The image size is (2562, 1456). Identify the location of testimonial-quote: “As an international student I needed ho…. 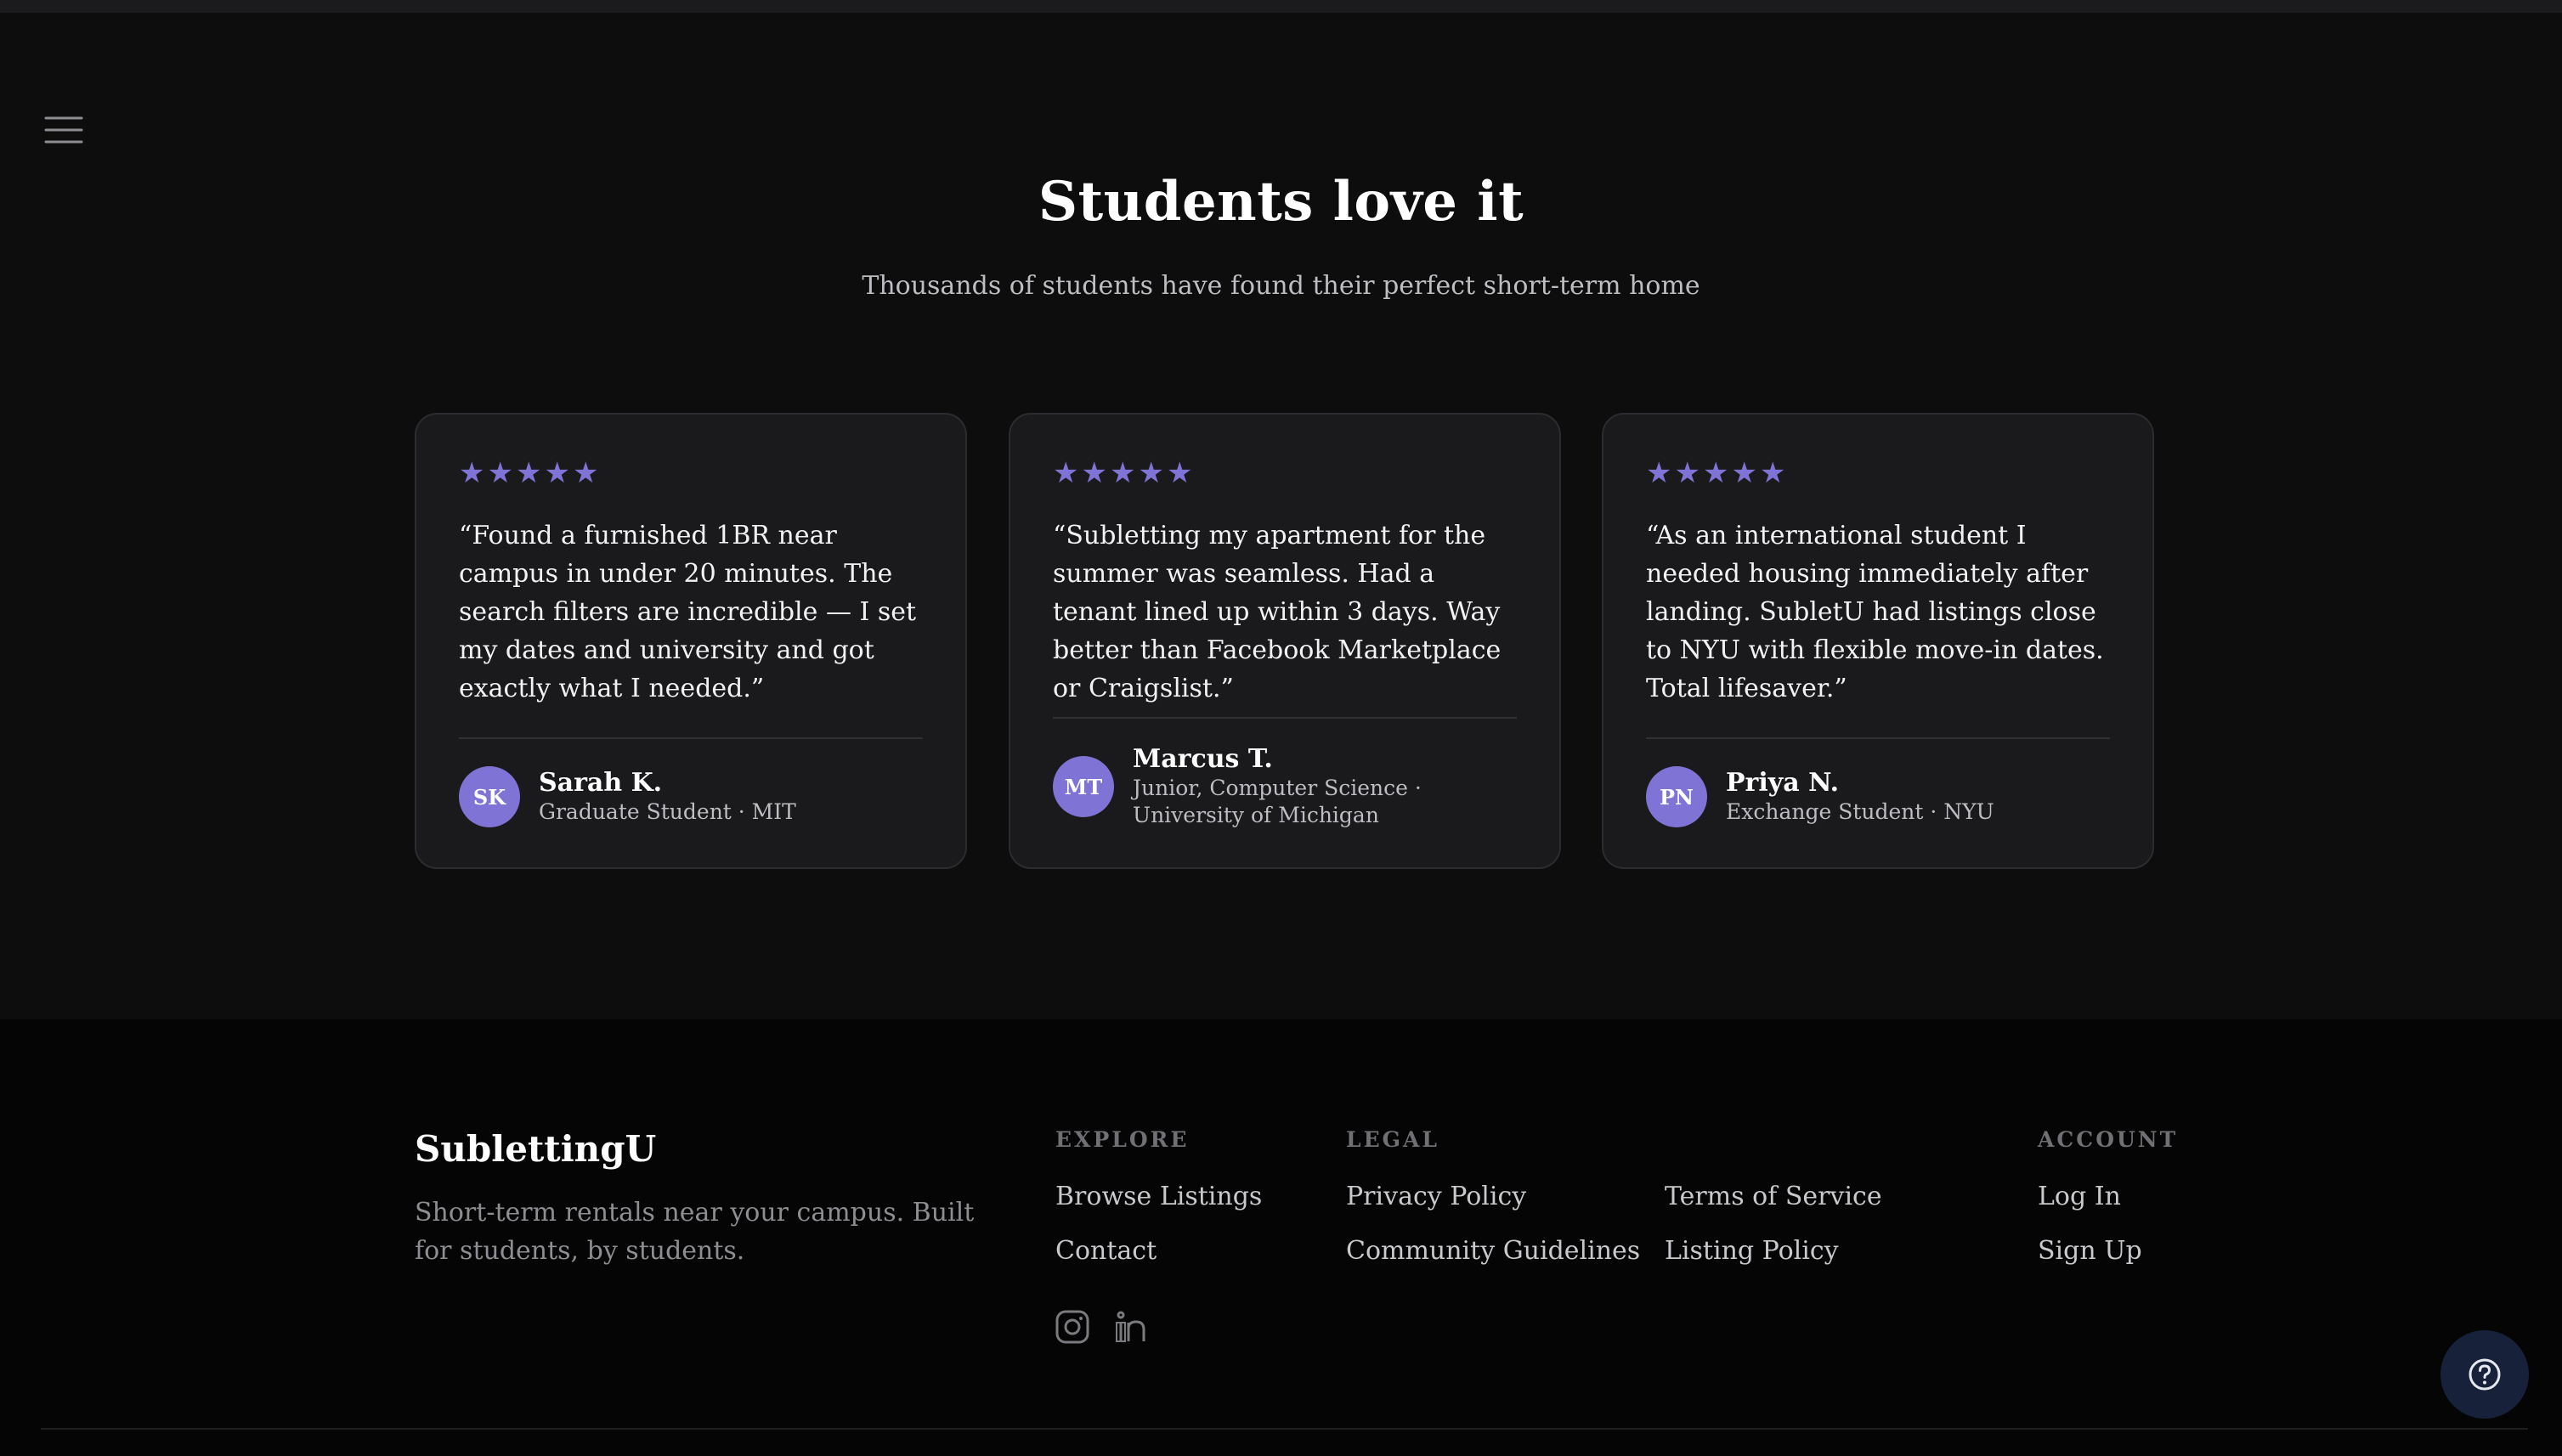
(1875, 612).